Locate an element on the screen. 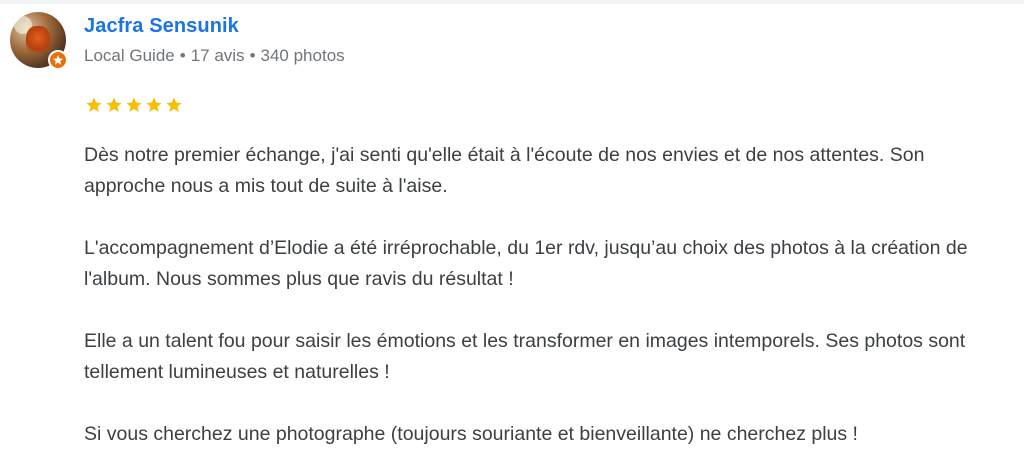  reviewer-meta: Local Guide • 17 avis • 340 photos is located at coordinates (214, 56).